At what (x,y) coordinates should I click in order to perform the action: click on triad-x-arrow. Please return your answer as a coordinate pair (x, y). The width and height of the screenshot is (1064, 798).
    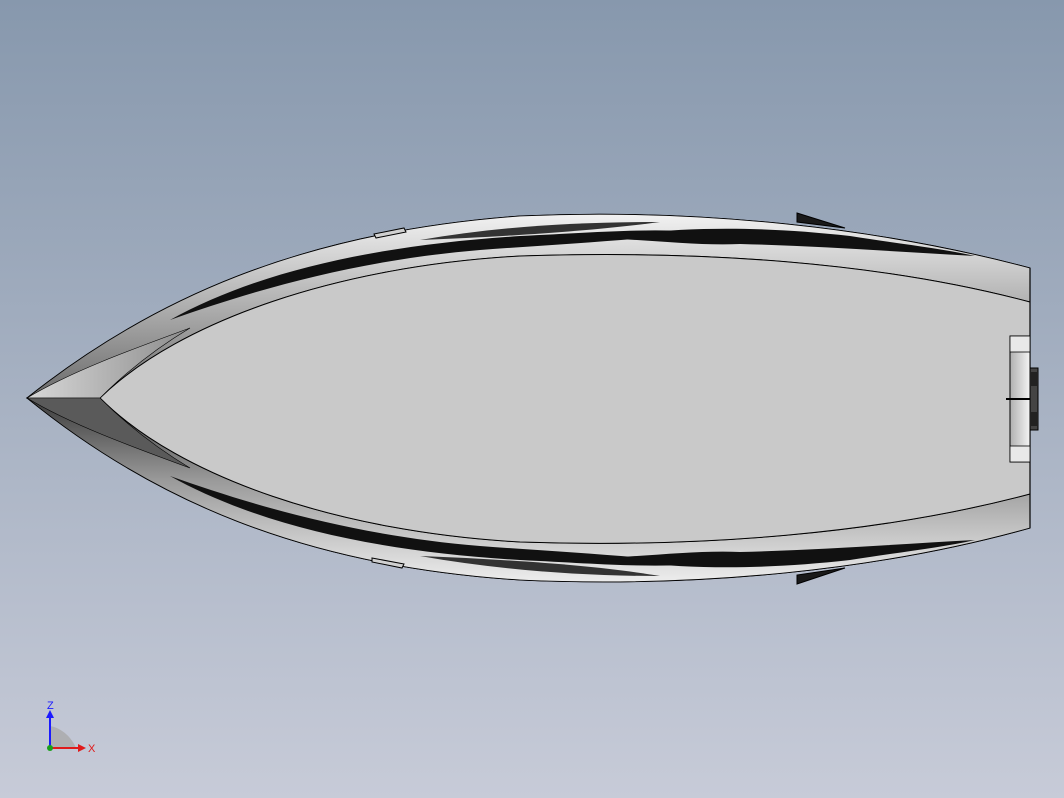
    Looking at the image, I should click on (82, 748).